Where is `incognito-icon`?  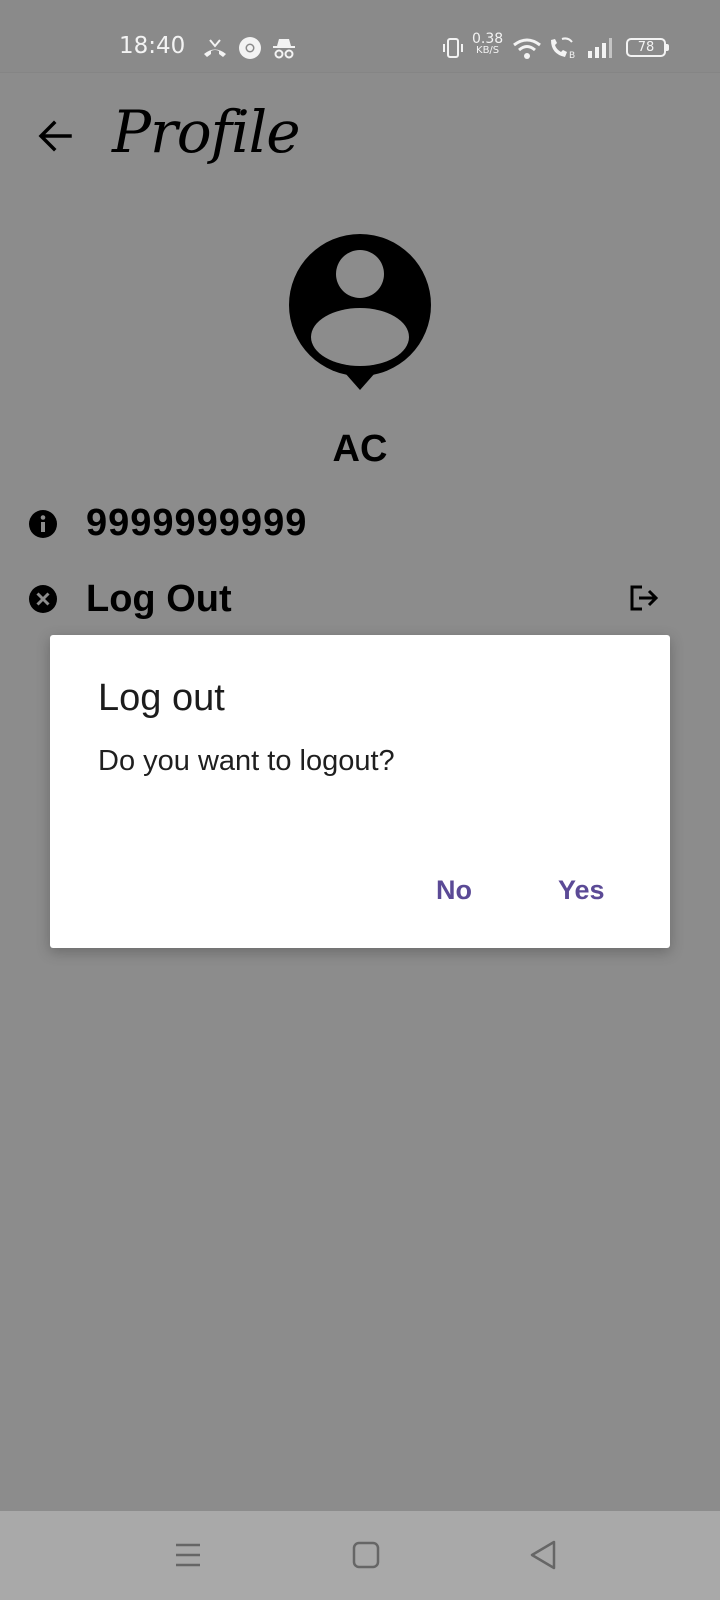
incognito-icon is located at coordinates (284, 49).